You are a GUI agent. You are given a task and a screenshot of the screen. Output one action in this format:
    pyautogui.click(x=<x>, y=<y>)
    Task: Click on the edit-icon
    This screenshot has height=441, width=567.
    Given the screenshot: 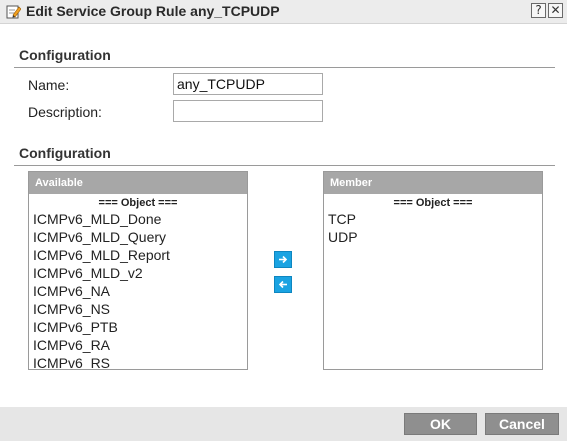 What is the action you would take?
    pyautogui.click(x=13, y=12)
    